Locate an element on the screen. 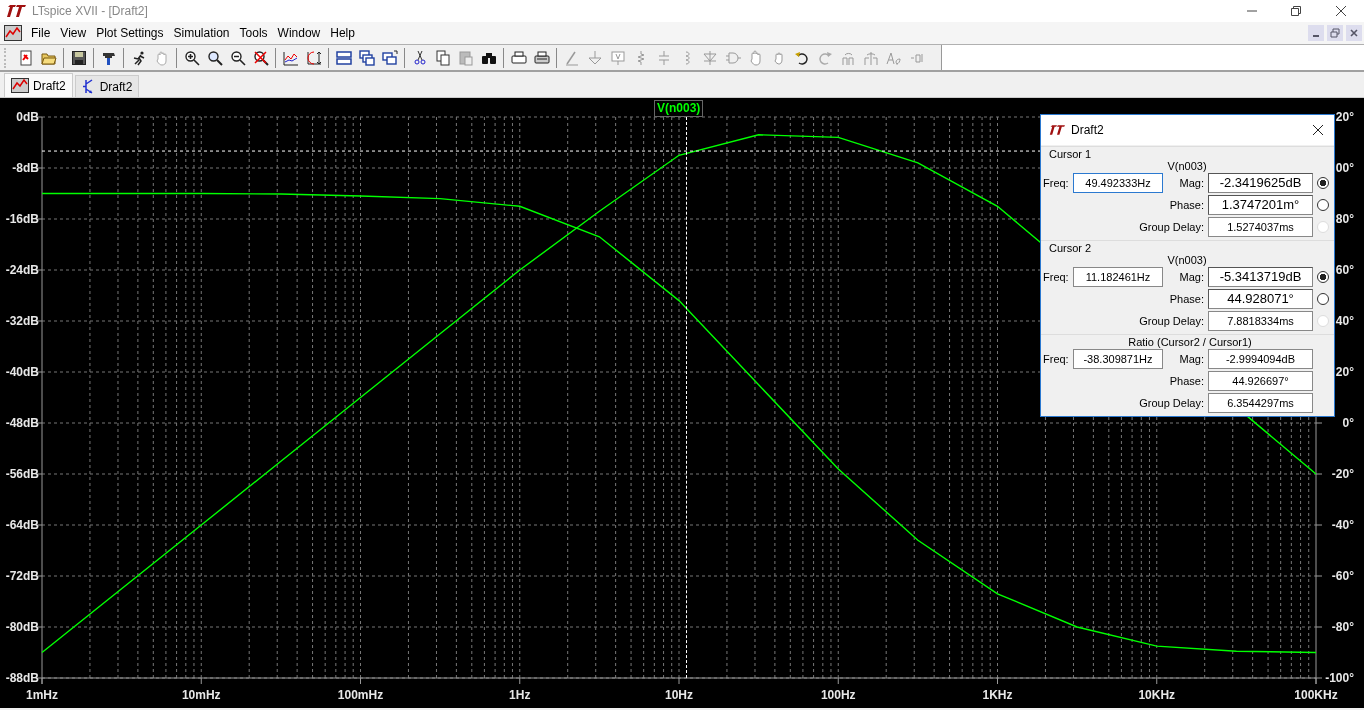 This screenshot has height=710, width=1364. undo-icon is located at coordinates (801, 57).